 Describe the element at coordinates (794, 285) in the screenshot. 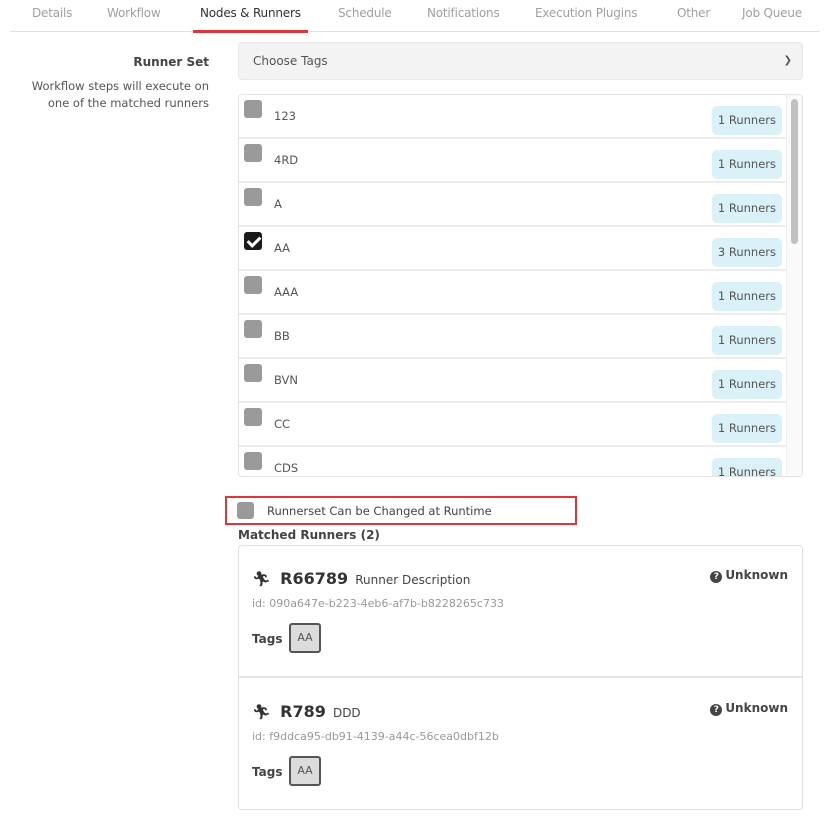

I see `tag-list-scrollbar` at that location.